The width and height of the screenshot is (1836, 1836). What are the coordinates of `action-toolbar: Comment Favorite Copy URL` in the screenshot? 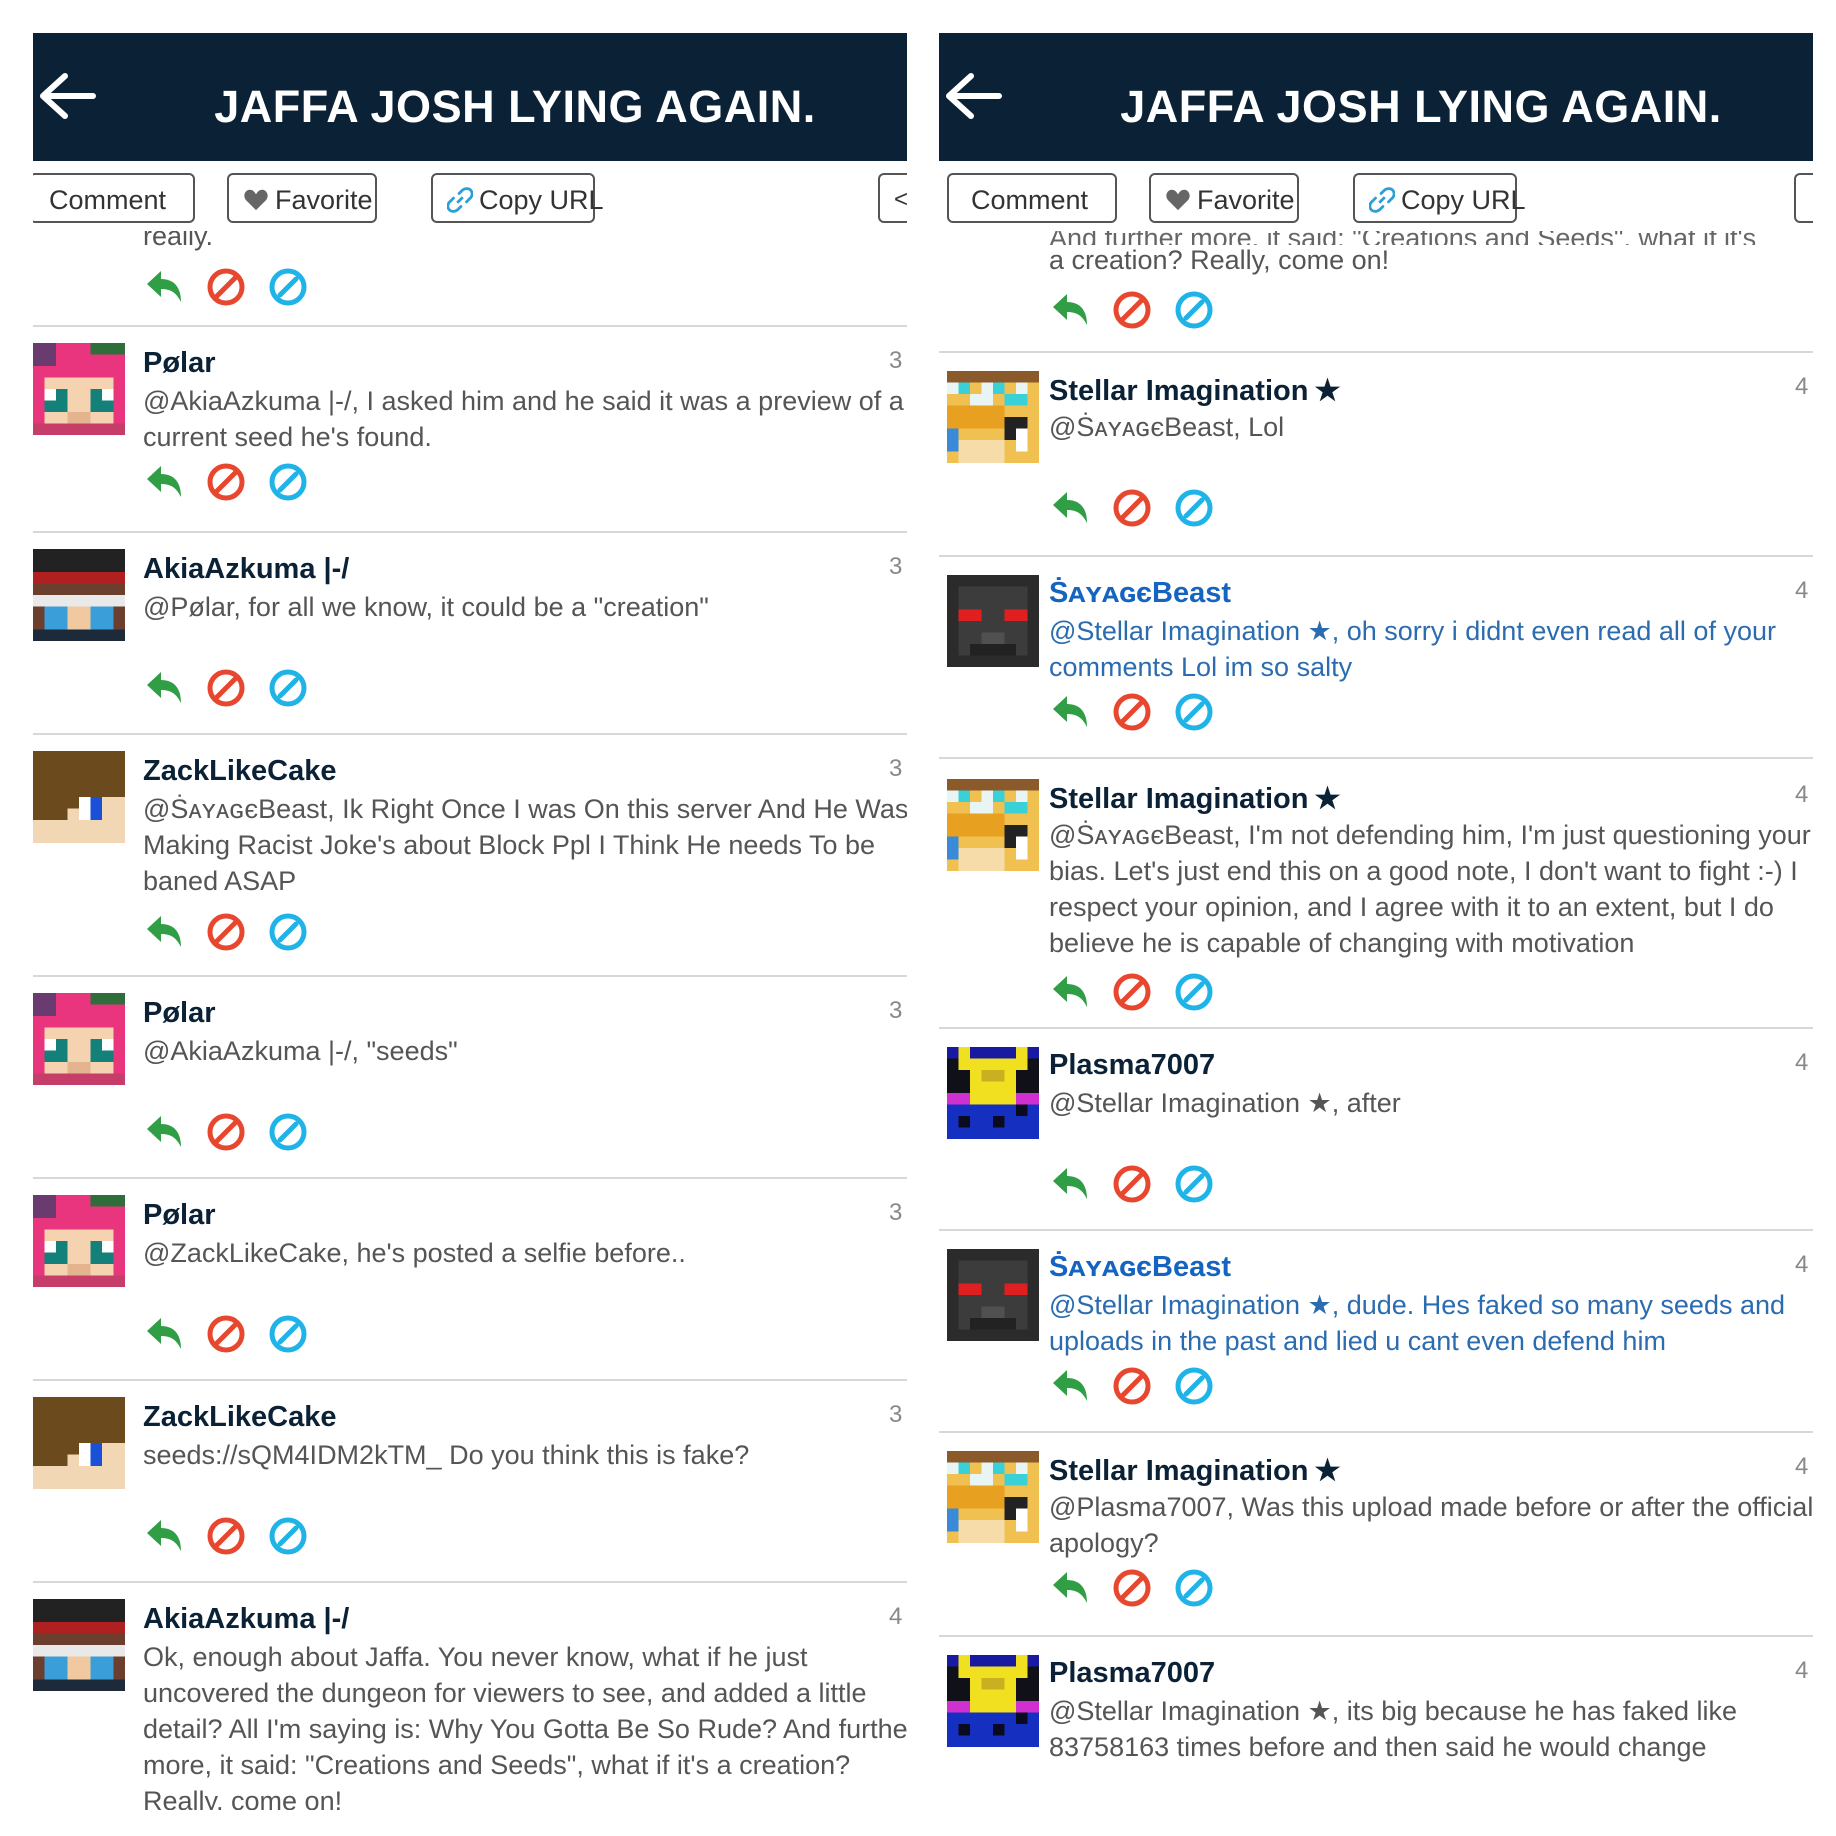 It's located at (1376, 196).